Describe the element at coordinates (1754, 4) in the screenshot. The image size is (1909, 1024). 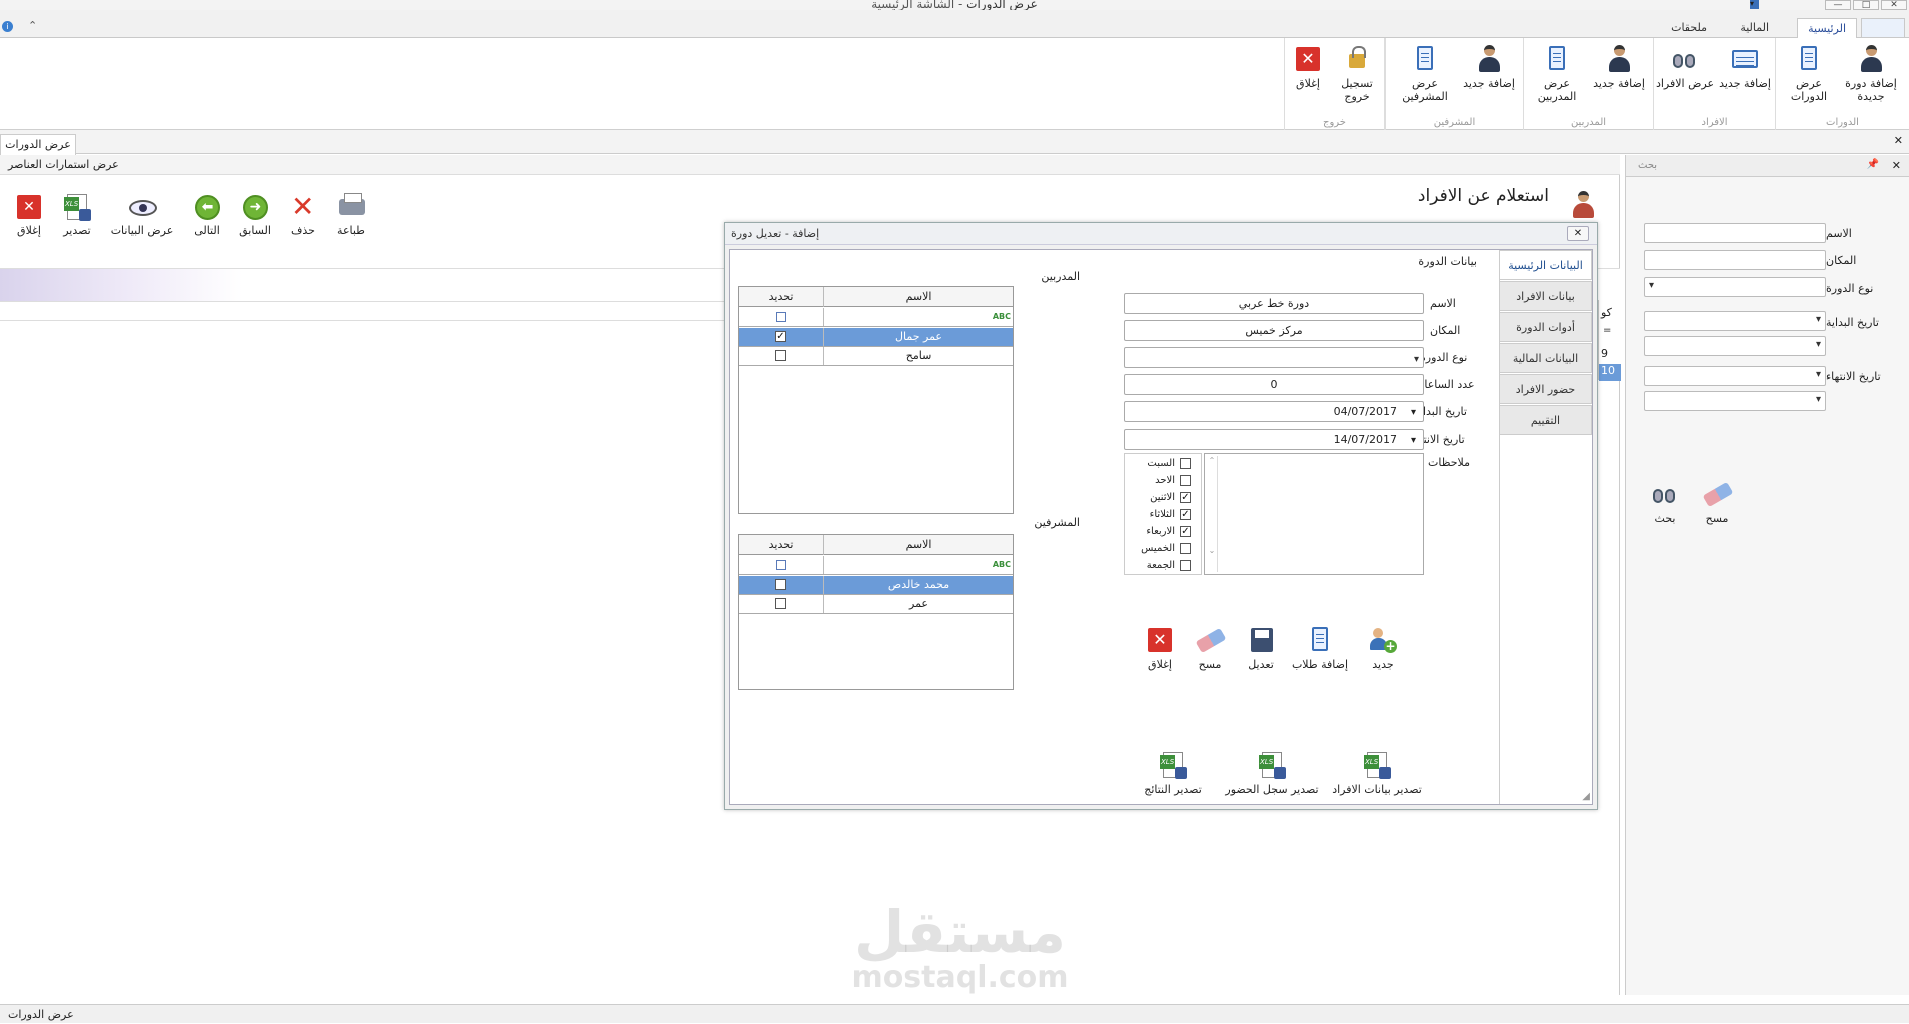
I see `quick-access-dropdown-icon: ▾` at that location.